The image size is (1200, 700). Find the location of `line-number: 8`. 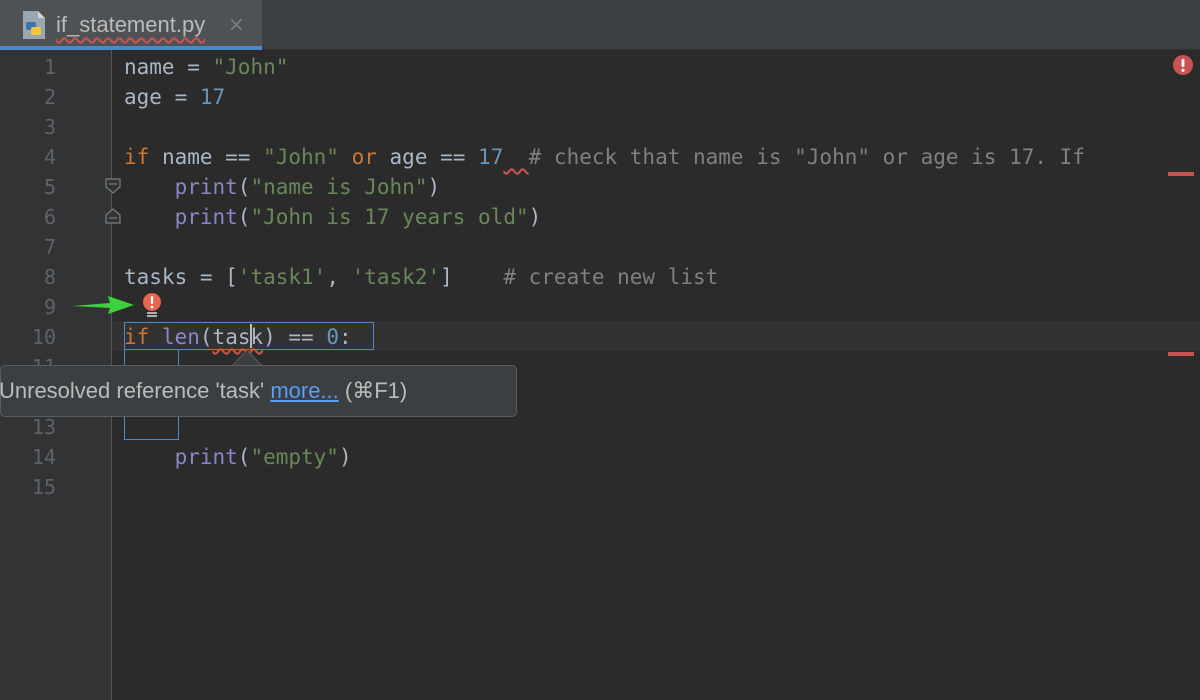

line-number: 8 is located at coordinates (49, 277).